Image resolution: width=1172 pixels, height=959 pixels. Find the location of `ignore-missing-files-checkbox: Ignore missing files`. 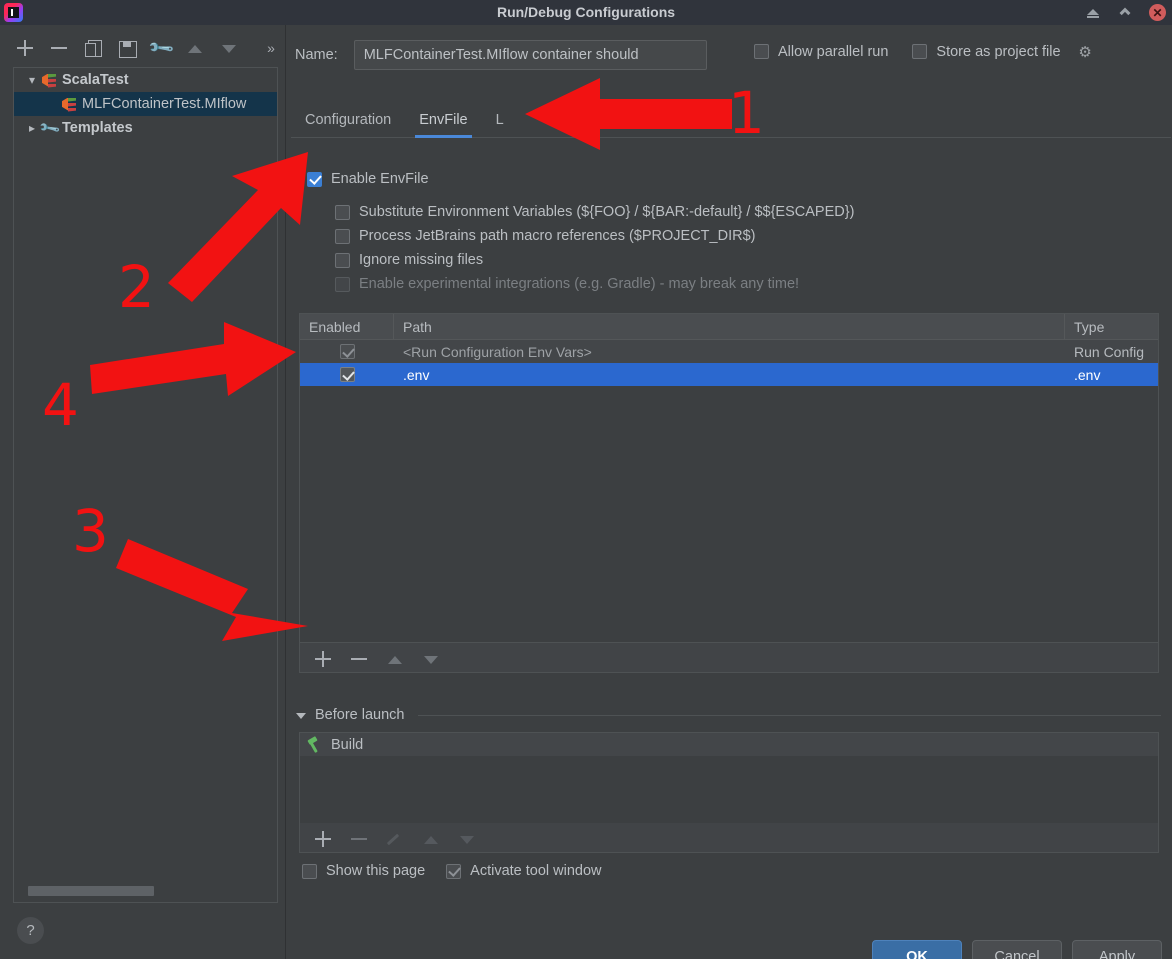

ignore-missing-files-checkbox: Ignore missing files is located at coordinates (594, 260).